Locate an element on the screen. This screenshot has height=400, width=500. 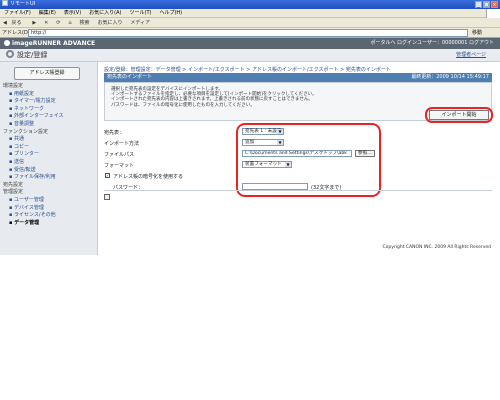
settings-icon is located at coordinates (10, 54).